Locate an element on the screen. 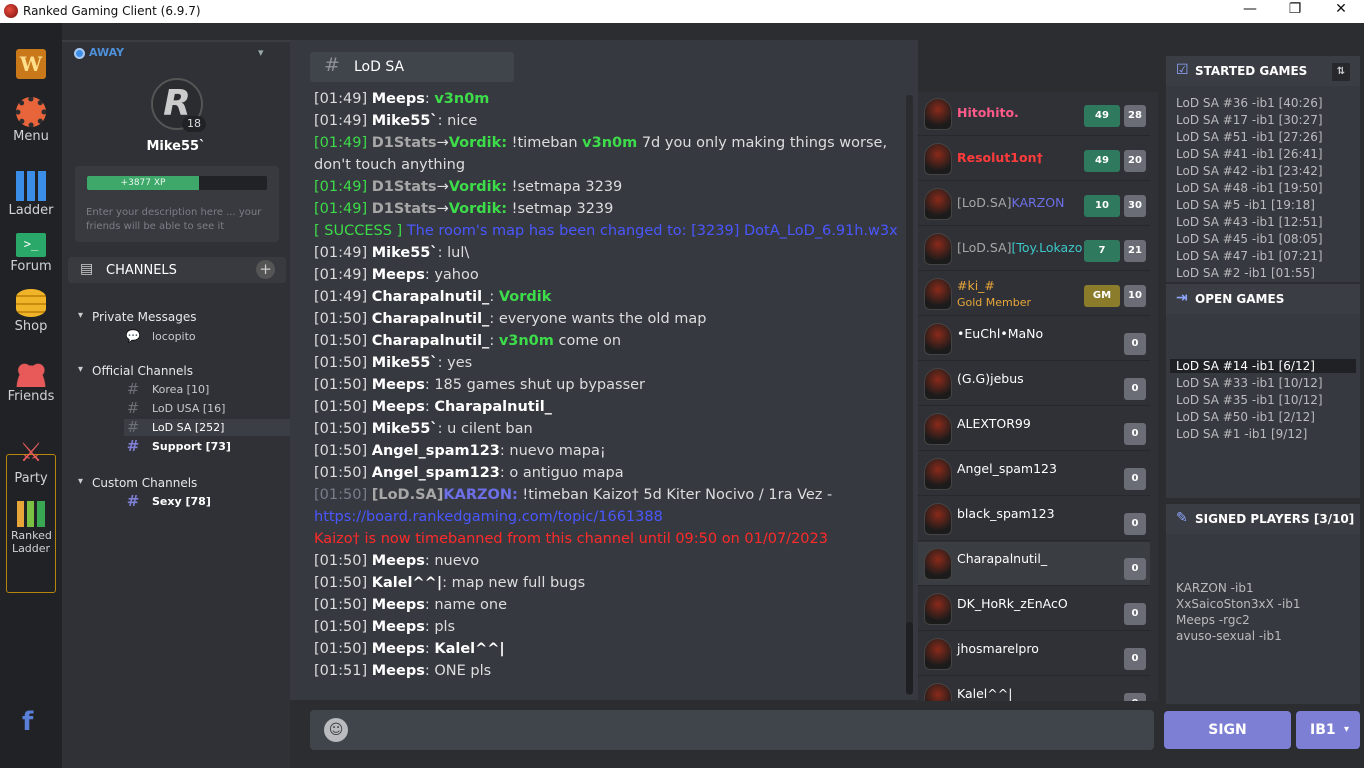 Image resolution: width=1364 pixels, height=768 pixels. channel-group-2: ▾ Custom Channels is located at coordinates (137, 483).